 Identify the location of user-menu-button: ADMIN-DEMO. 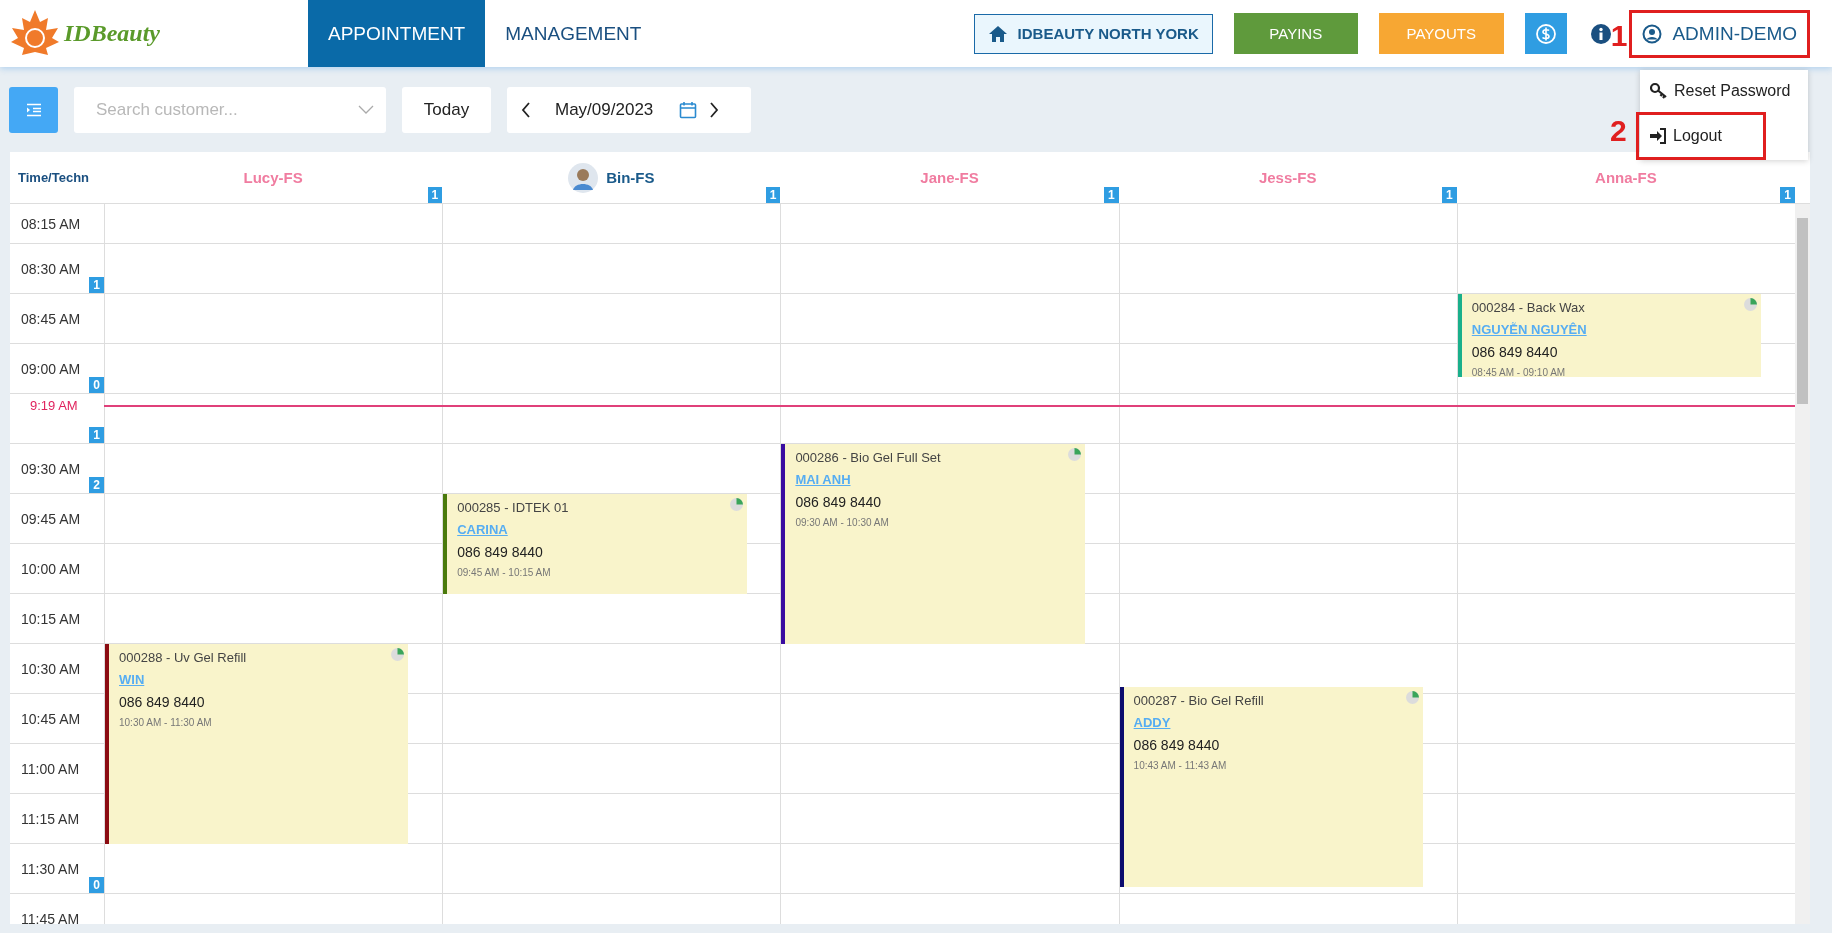
(1719, 33).